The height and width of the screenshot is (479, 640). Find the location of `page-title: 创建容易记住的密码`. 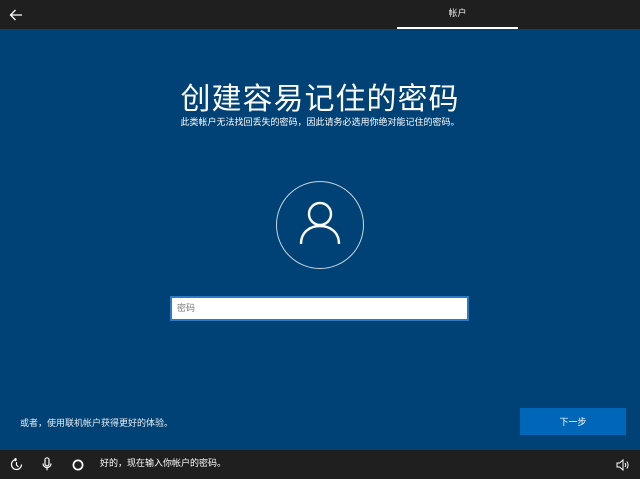

page-title: 创建容易记住的密码 is located at coordinates (320, 99).